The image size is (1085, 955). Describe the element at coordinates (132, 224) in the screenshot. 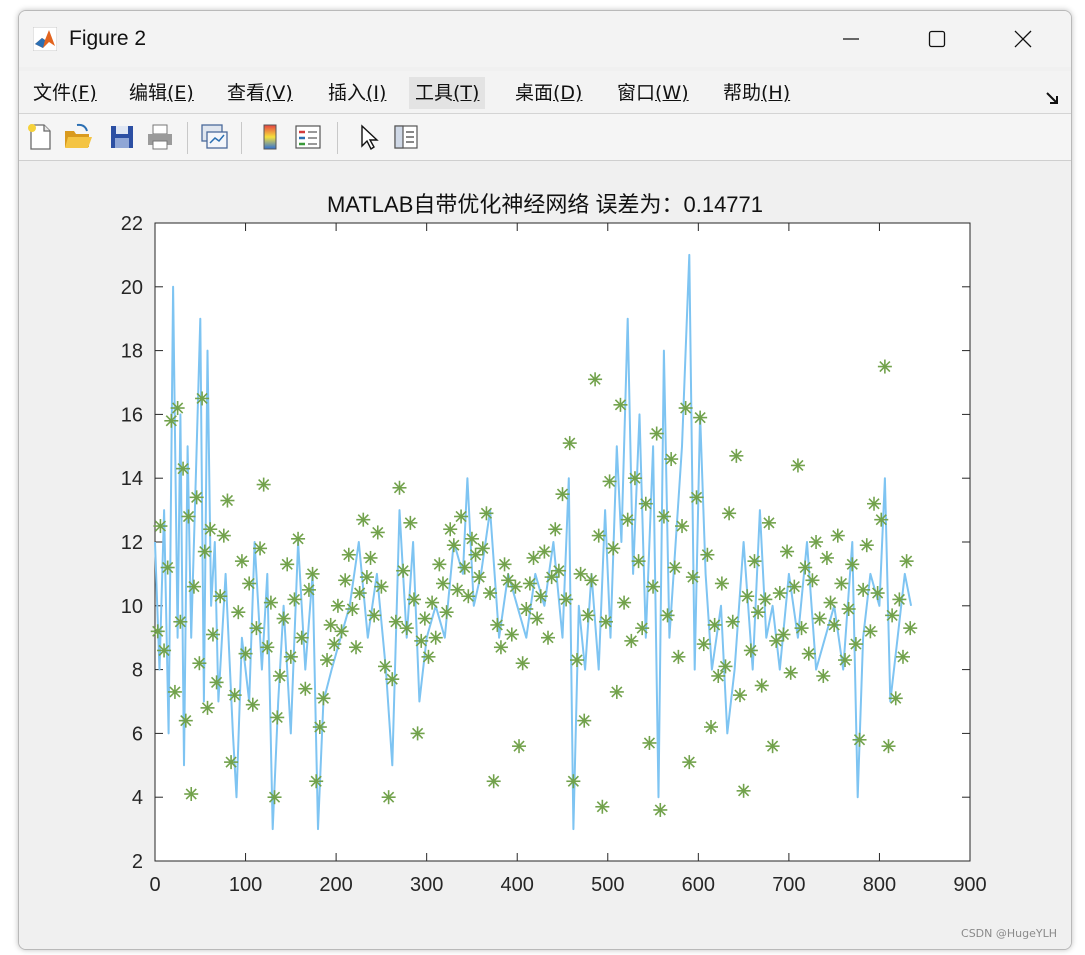

I see `y-tick-label: 22` at that location.